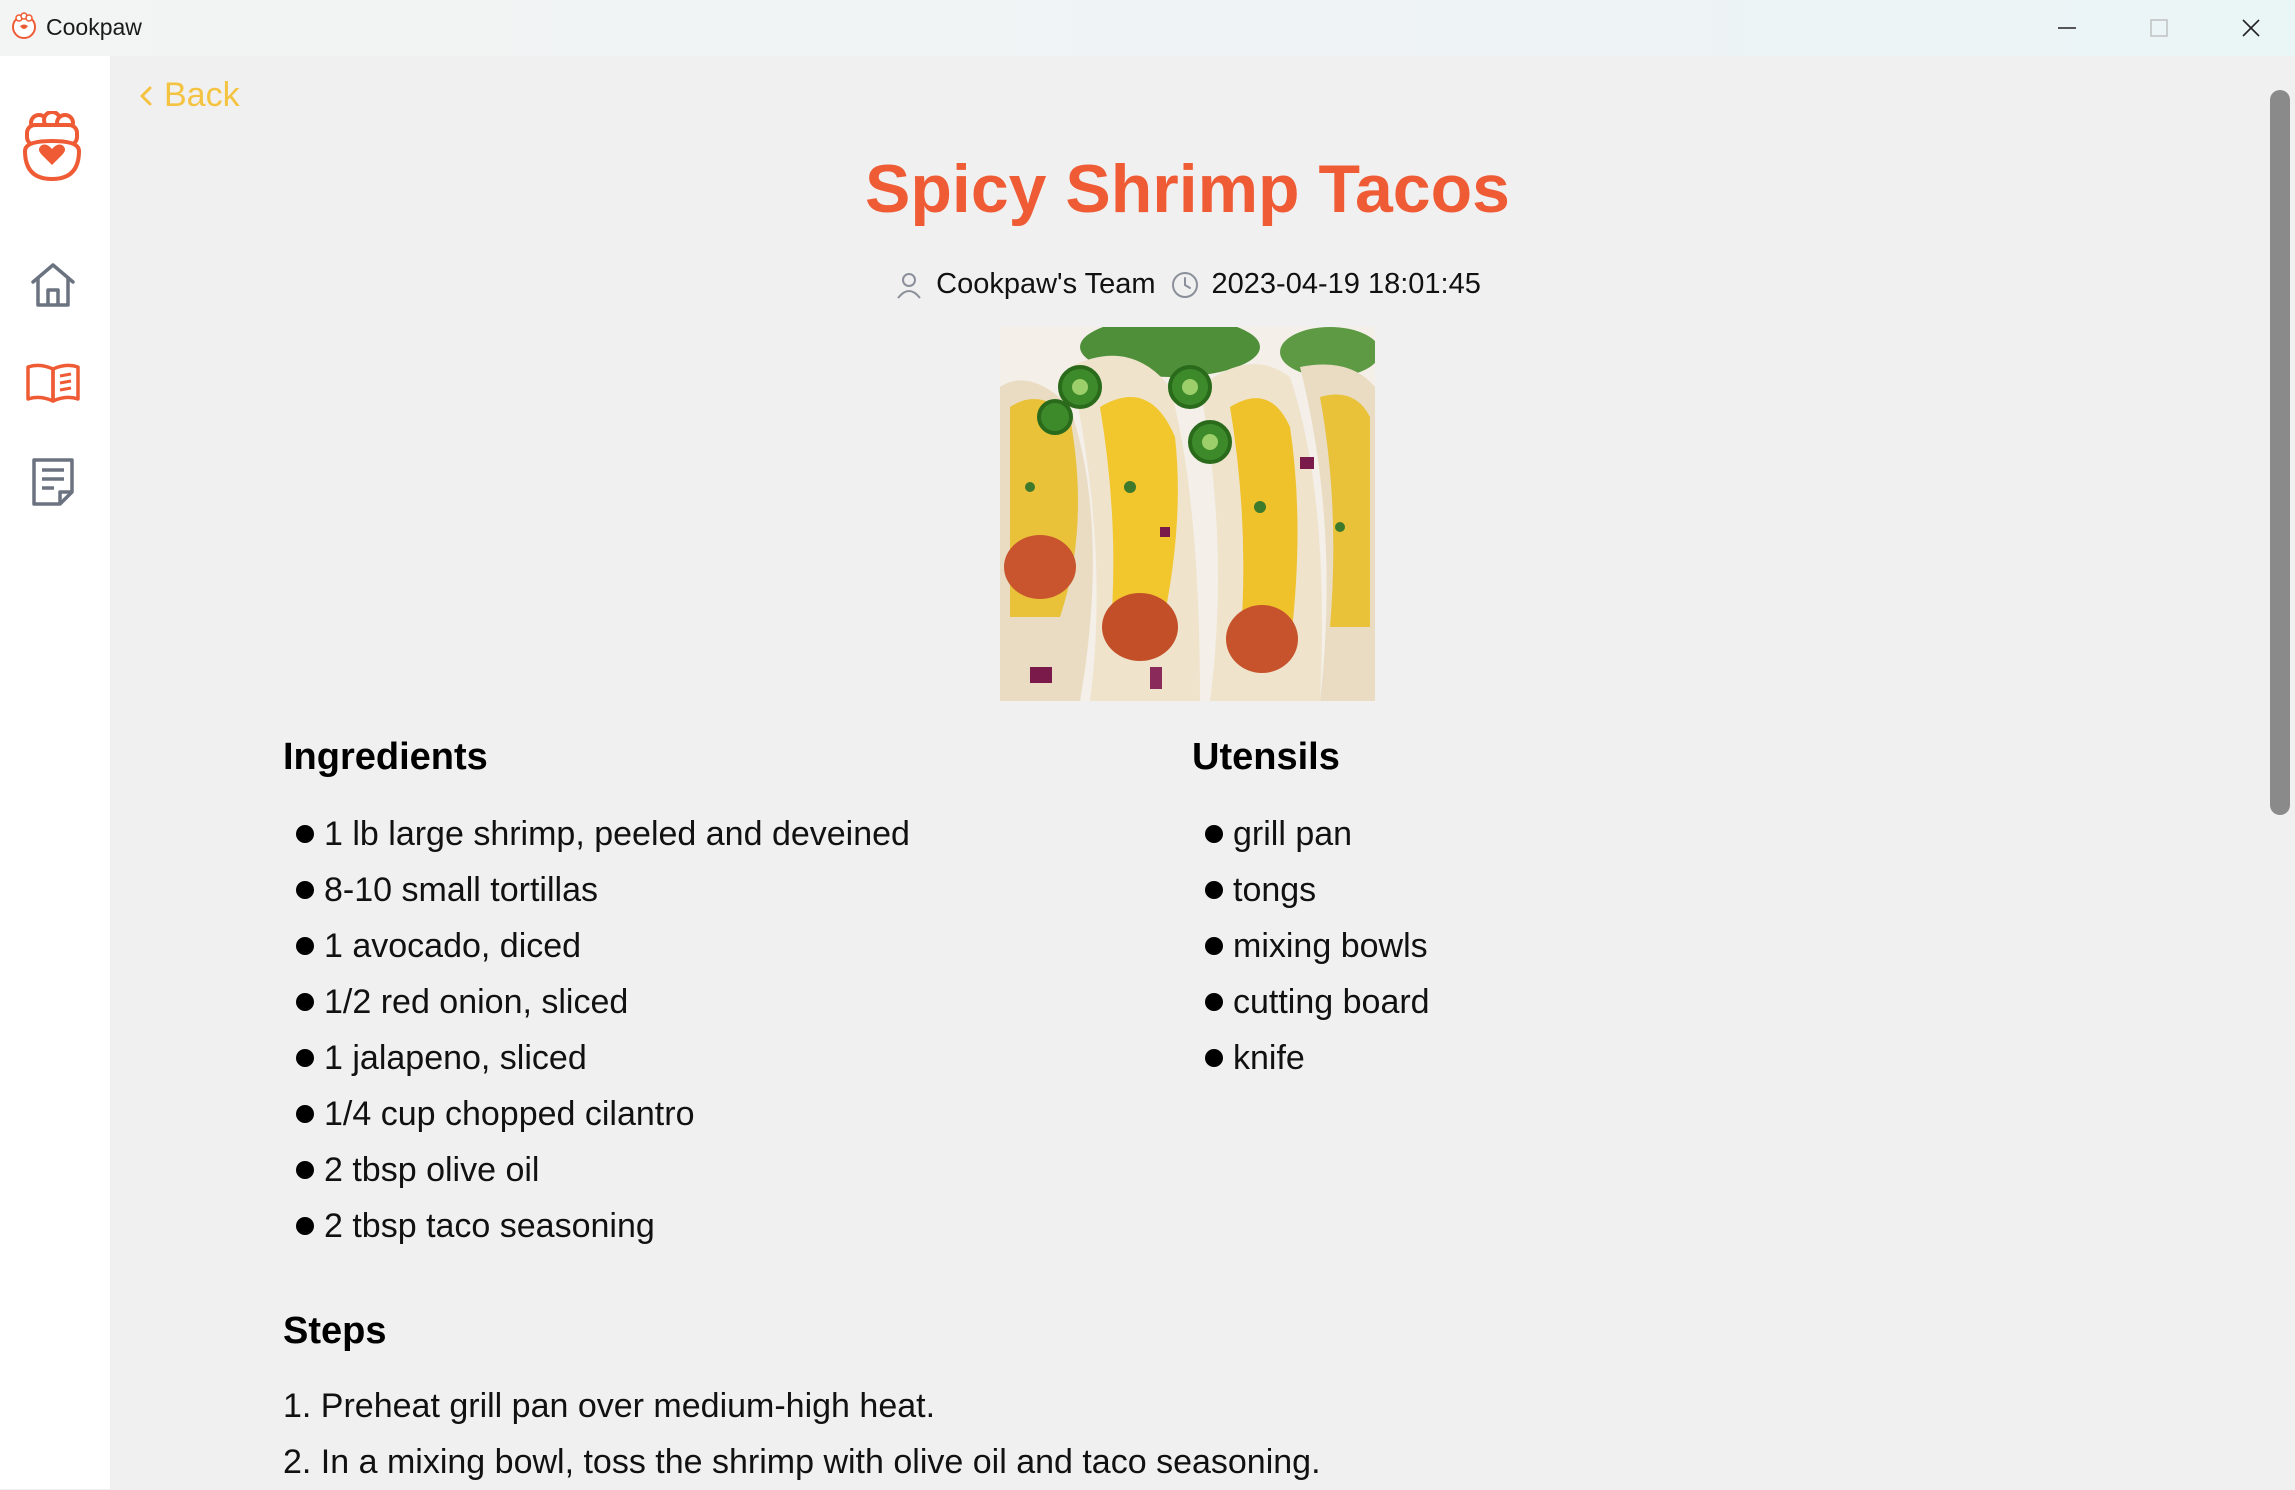  I want to click on minimize-button, so click(2067, 28).